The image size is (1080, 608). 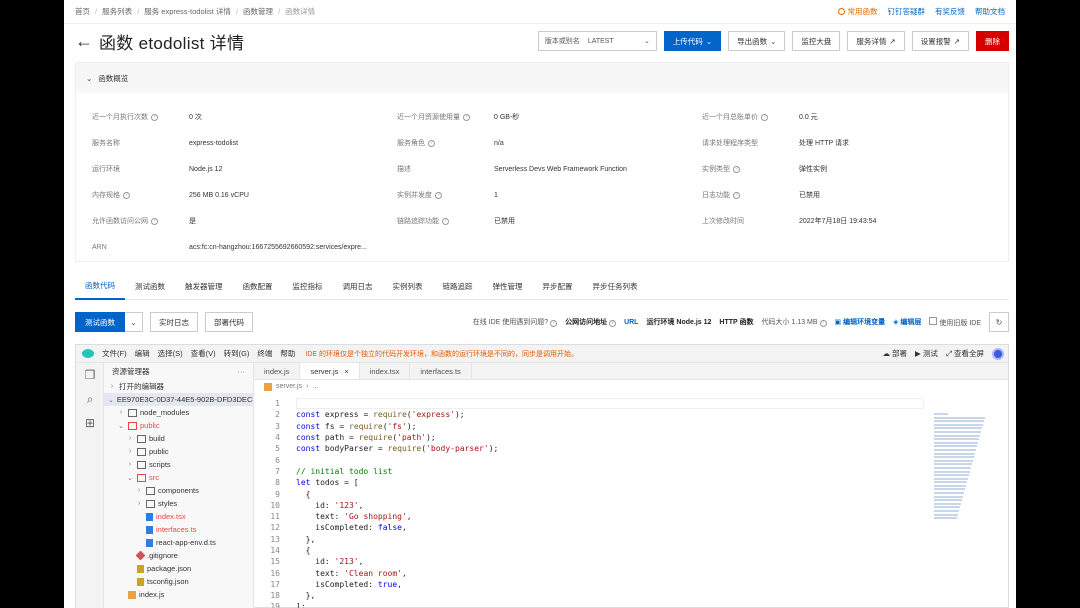 What do you see at coordinates (203, 353) in the screenshot?
I see `ide-menu-item: 查看(V)` at bounding box center [203, 353].